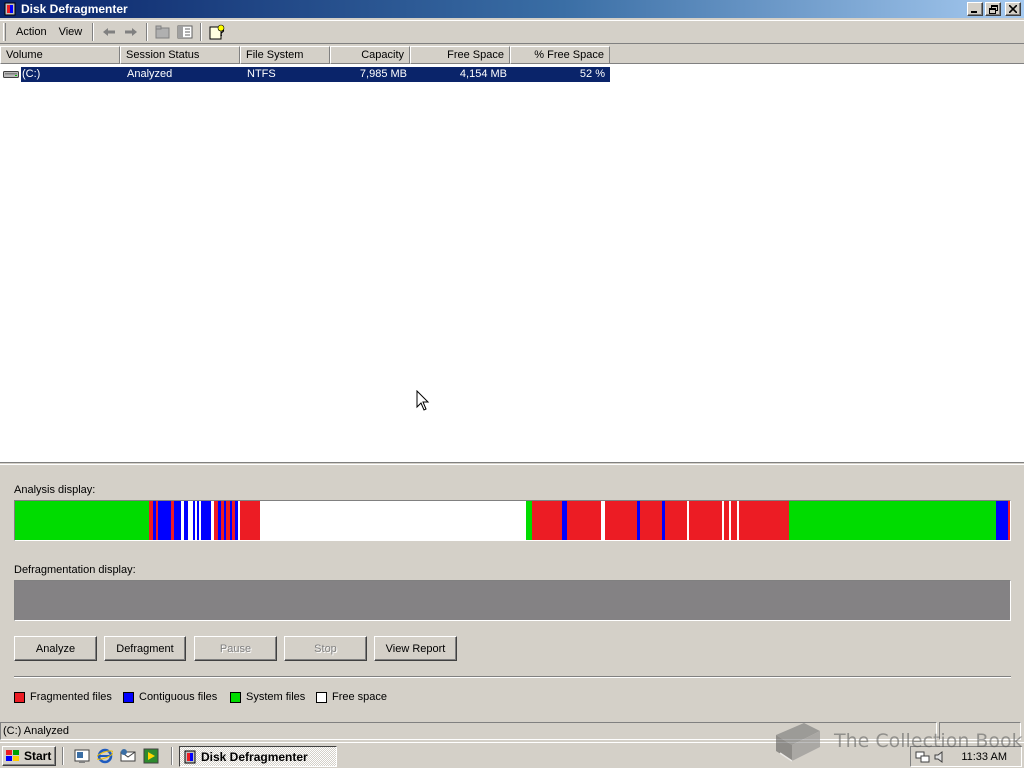 Image resolution: width=1024 pixels, height=768 pixels. Describe the element at coordinates (560, 55) in the screenshot. I see `column-percent-free: % Free Space` at that location.